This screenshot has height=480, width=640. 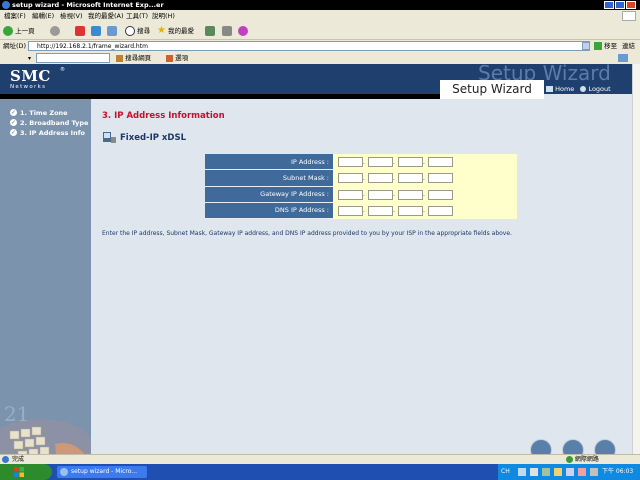 I want to click on mail-icon, so click(x=227, y=31).